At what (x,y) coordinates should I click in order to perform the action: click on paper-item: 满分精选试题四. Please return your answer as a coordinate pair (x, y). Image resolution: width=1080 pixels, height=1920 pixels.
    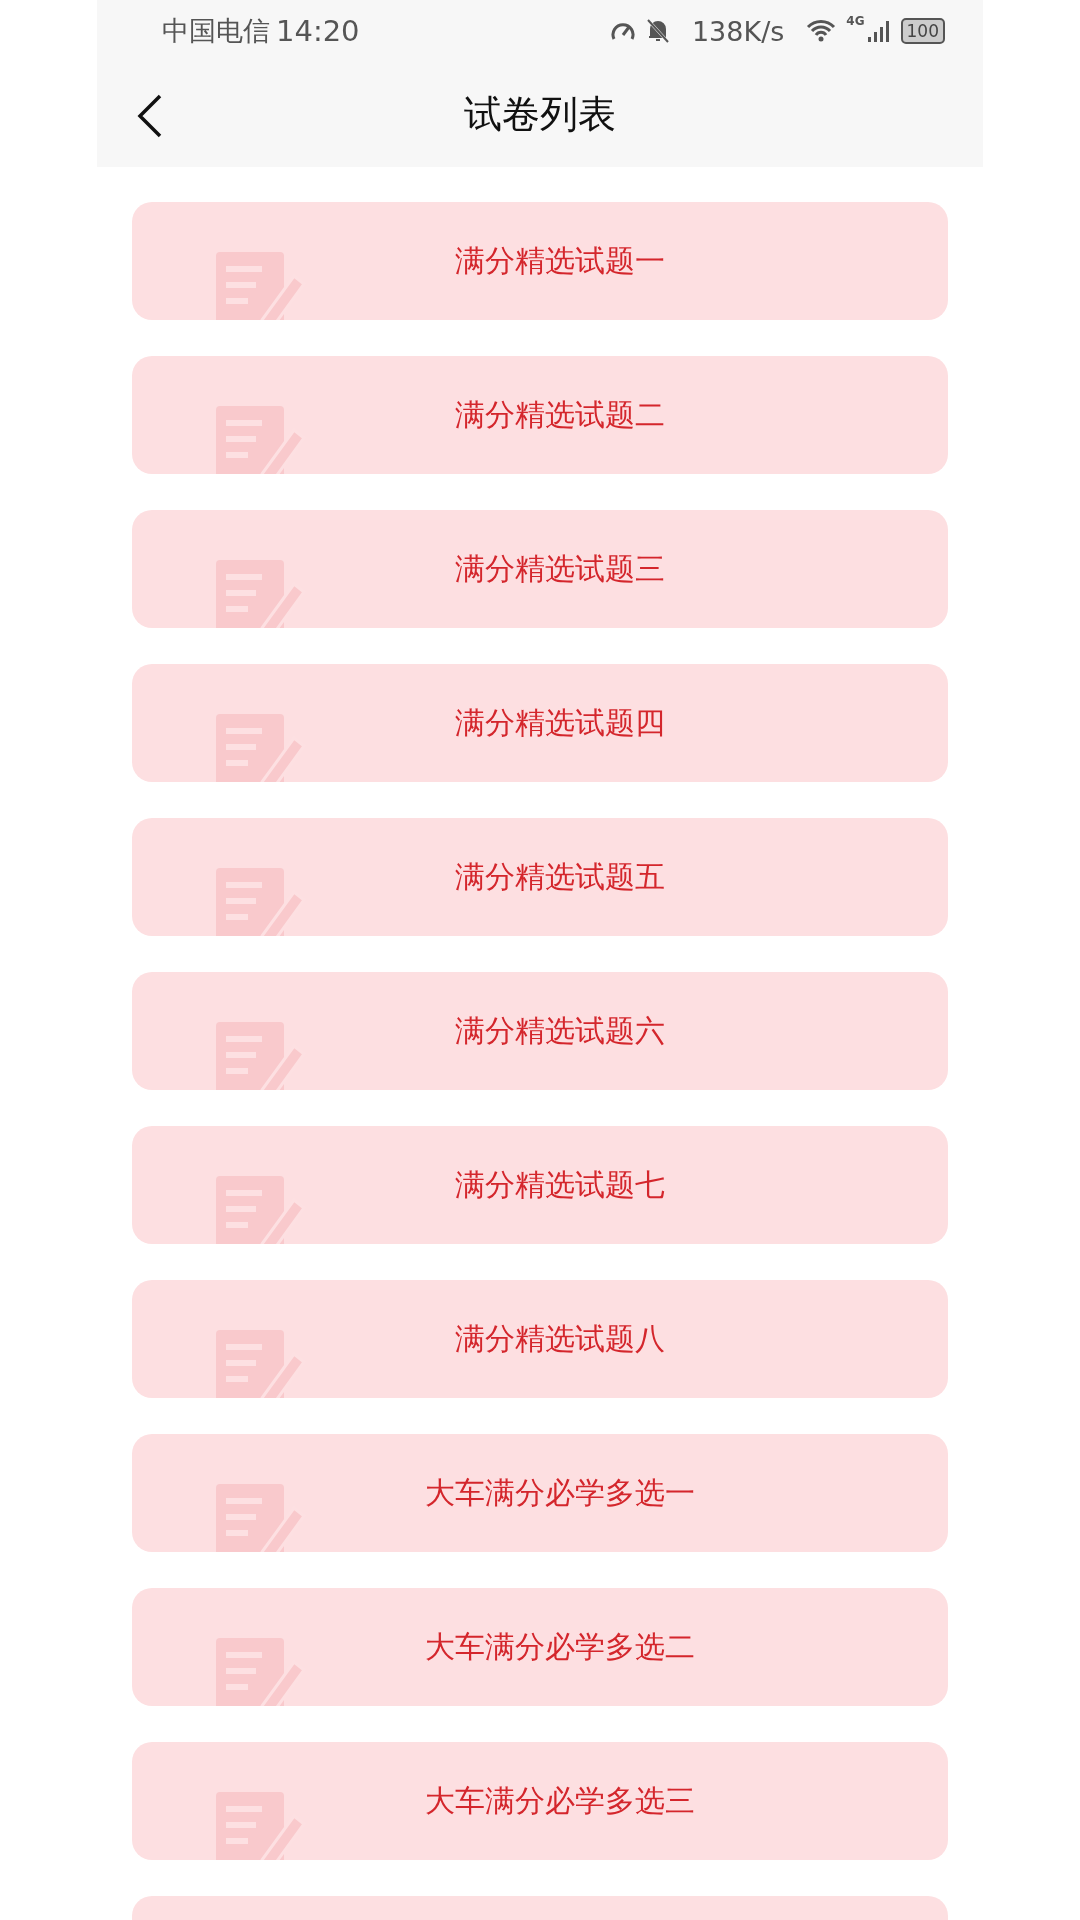
    Looking at the image, I should click on (540, 723).